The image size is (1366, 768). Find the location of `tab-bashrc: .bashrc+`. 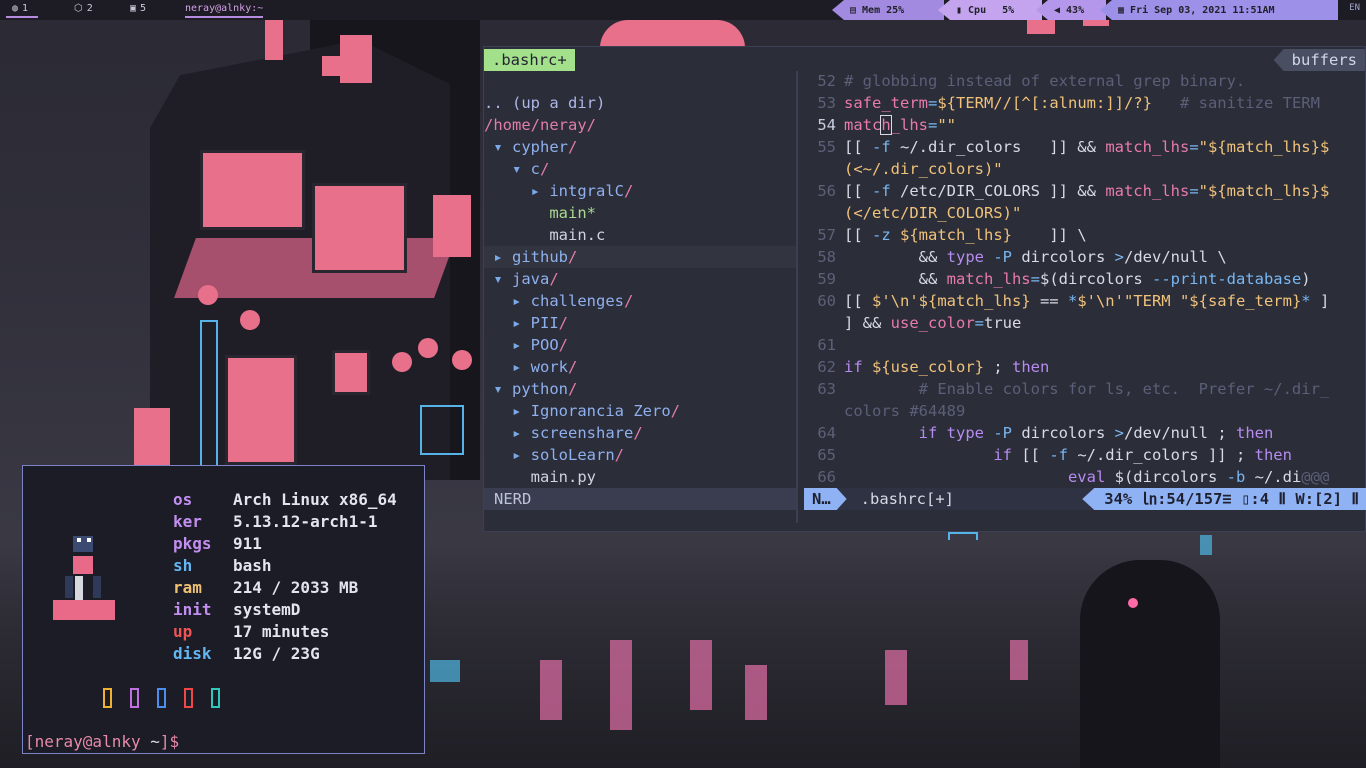

tab-bashrc: .bashrc+ is located at coordinates (529, 60).